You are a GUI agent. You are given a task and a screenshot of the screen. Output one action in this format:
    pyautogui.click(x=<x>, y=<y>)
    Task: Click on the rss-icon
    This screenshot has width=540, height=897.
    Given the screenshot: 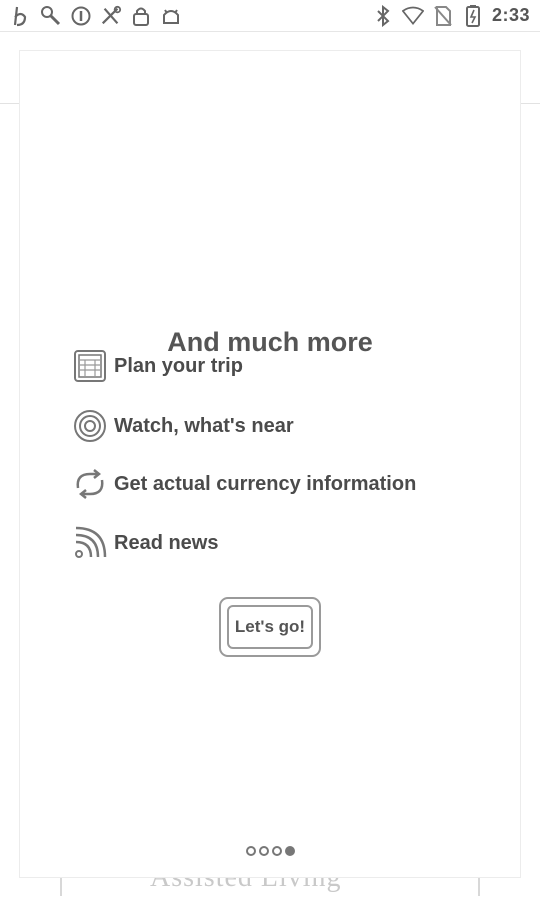 What is the action you would take?
    pyautogui.click(x=90, y=543)
    